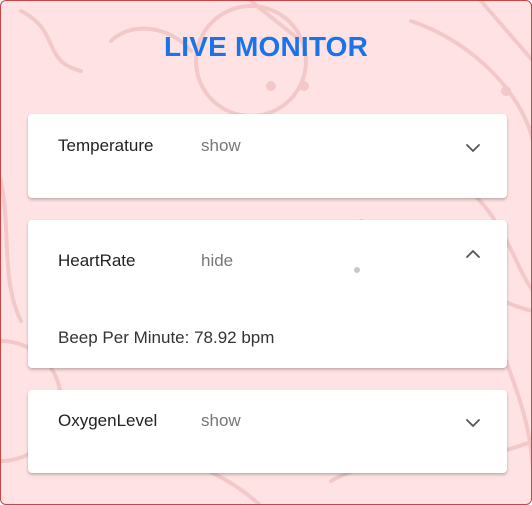 The height and width of the screenshot is (505, 532). Describe the element at coordinates (267, 431) in the screenshot. I see `accordion-card-oxygenlevel: OxygenLevel show` at that location.